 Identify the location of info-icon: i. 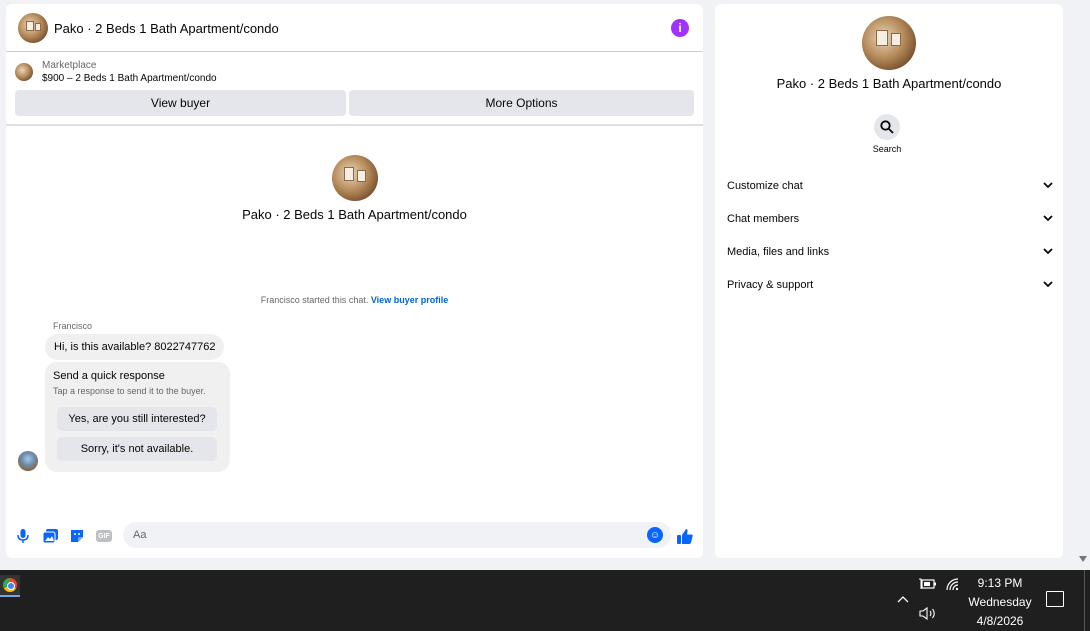
(680, 28).